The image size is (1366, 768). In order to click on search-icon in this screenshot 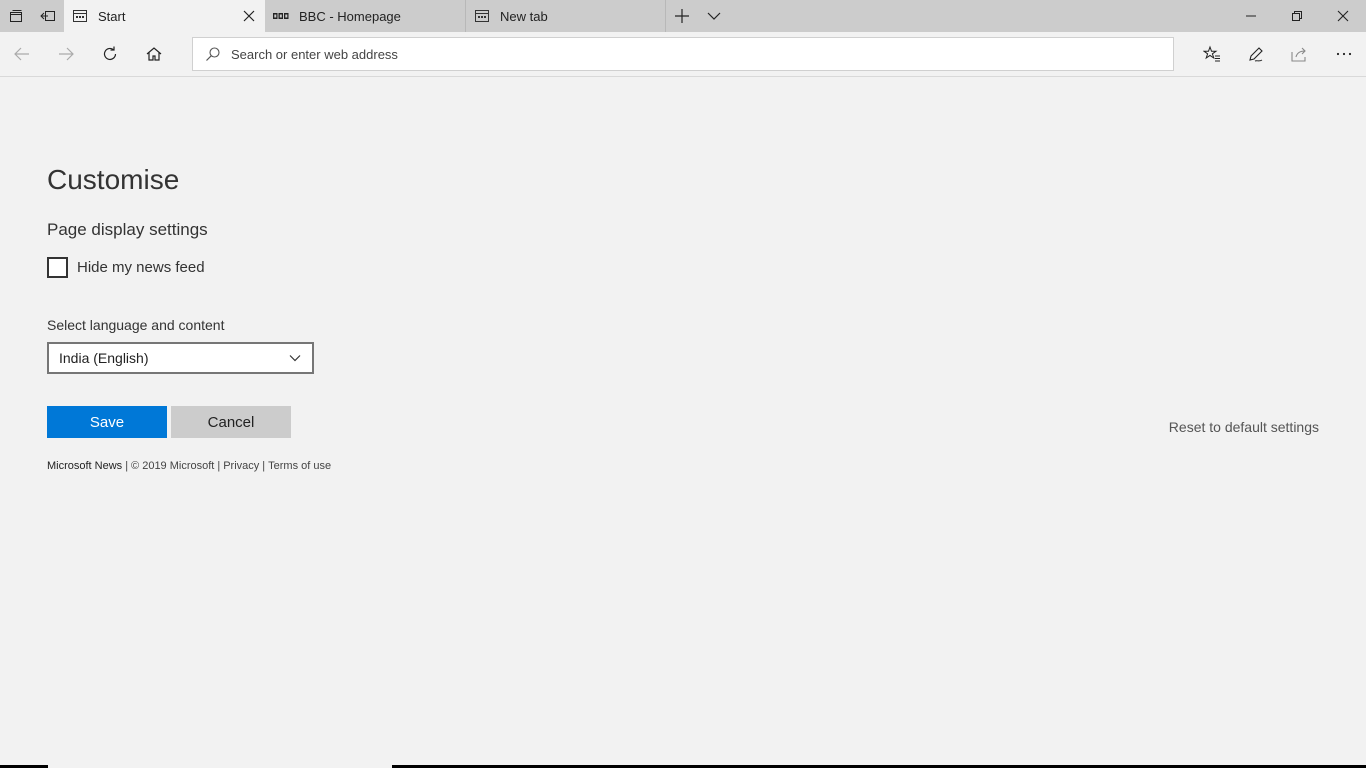, I will do `click(213, 54)`.